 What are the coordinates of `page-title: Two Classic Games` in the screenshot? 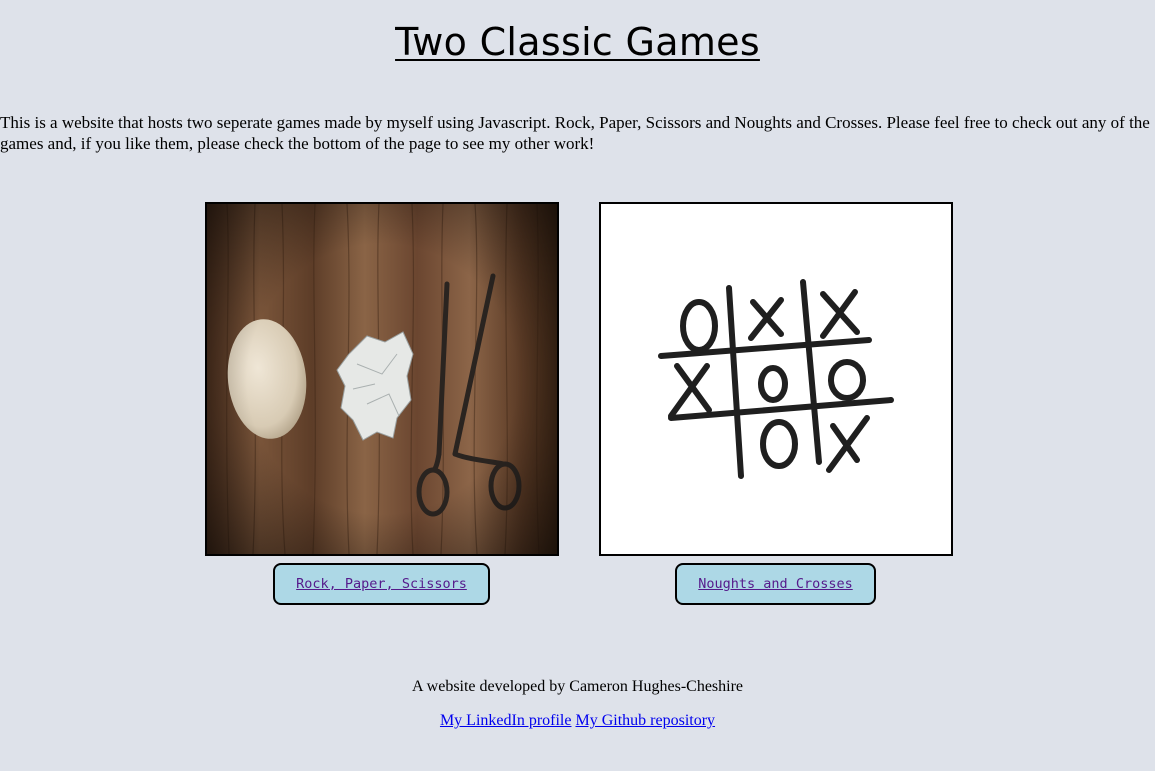 It's located at (577, 42).